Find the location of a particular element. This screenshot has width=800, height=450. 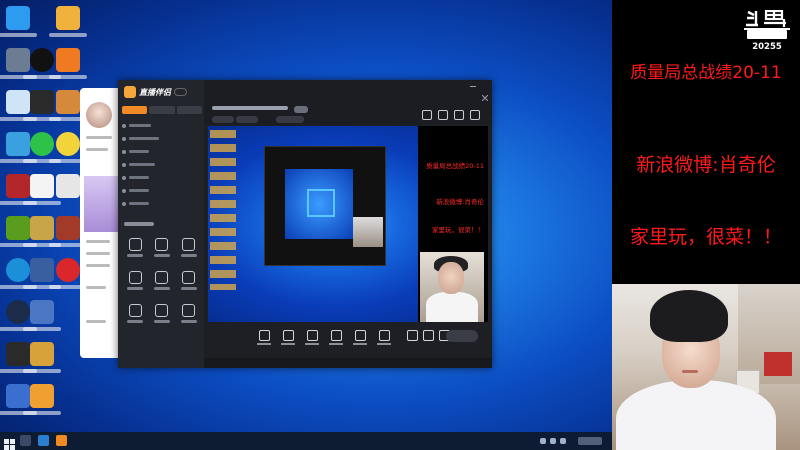

menu-line is located at coordinates (98, 253).